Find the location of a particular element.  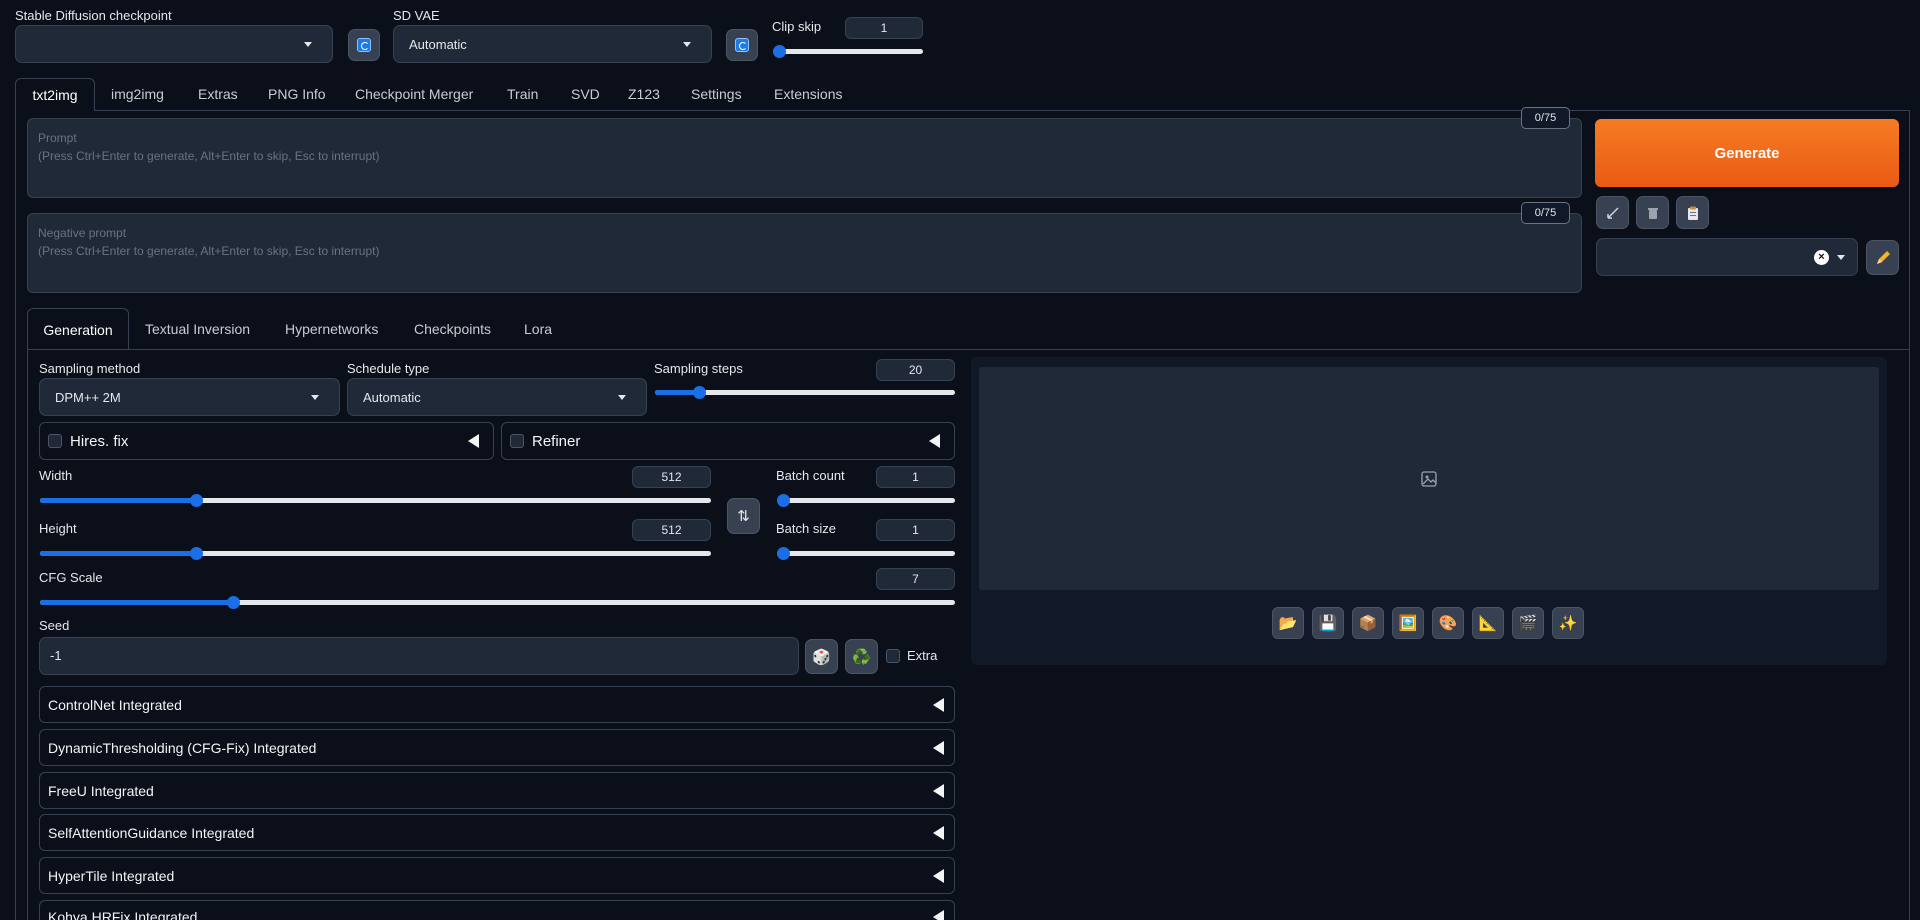

accordion-kohya-hrfix: Kohya HRFix Integrated is located at coordinates (497, 910).